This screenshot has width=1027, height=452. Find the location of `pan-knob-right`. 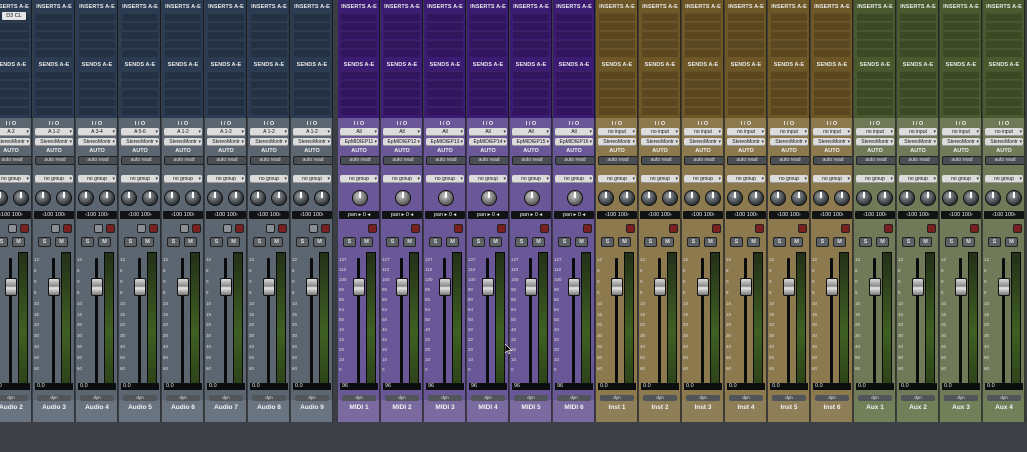

pan-knob-right is located at coordinates (885, 198).